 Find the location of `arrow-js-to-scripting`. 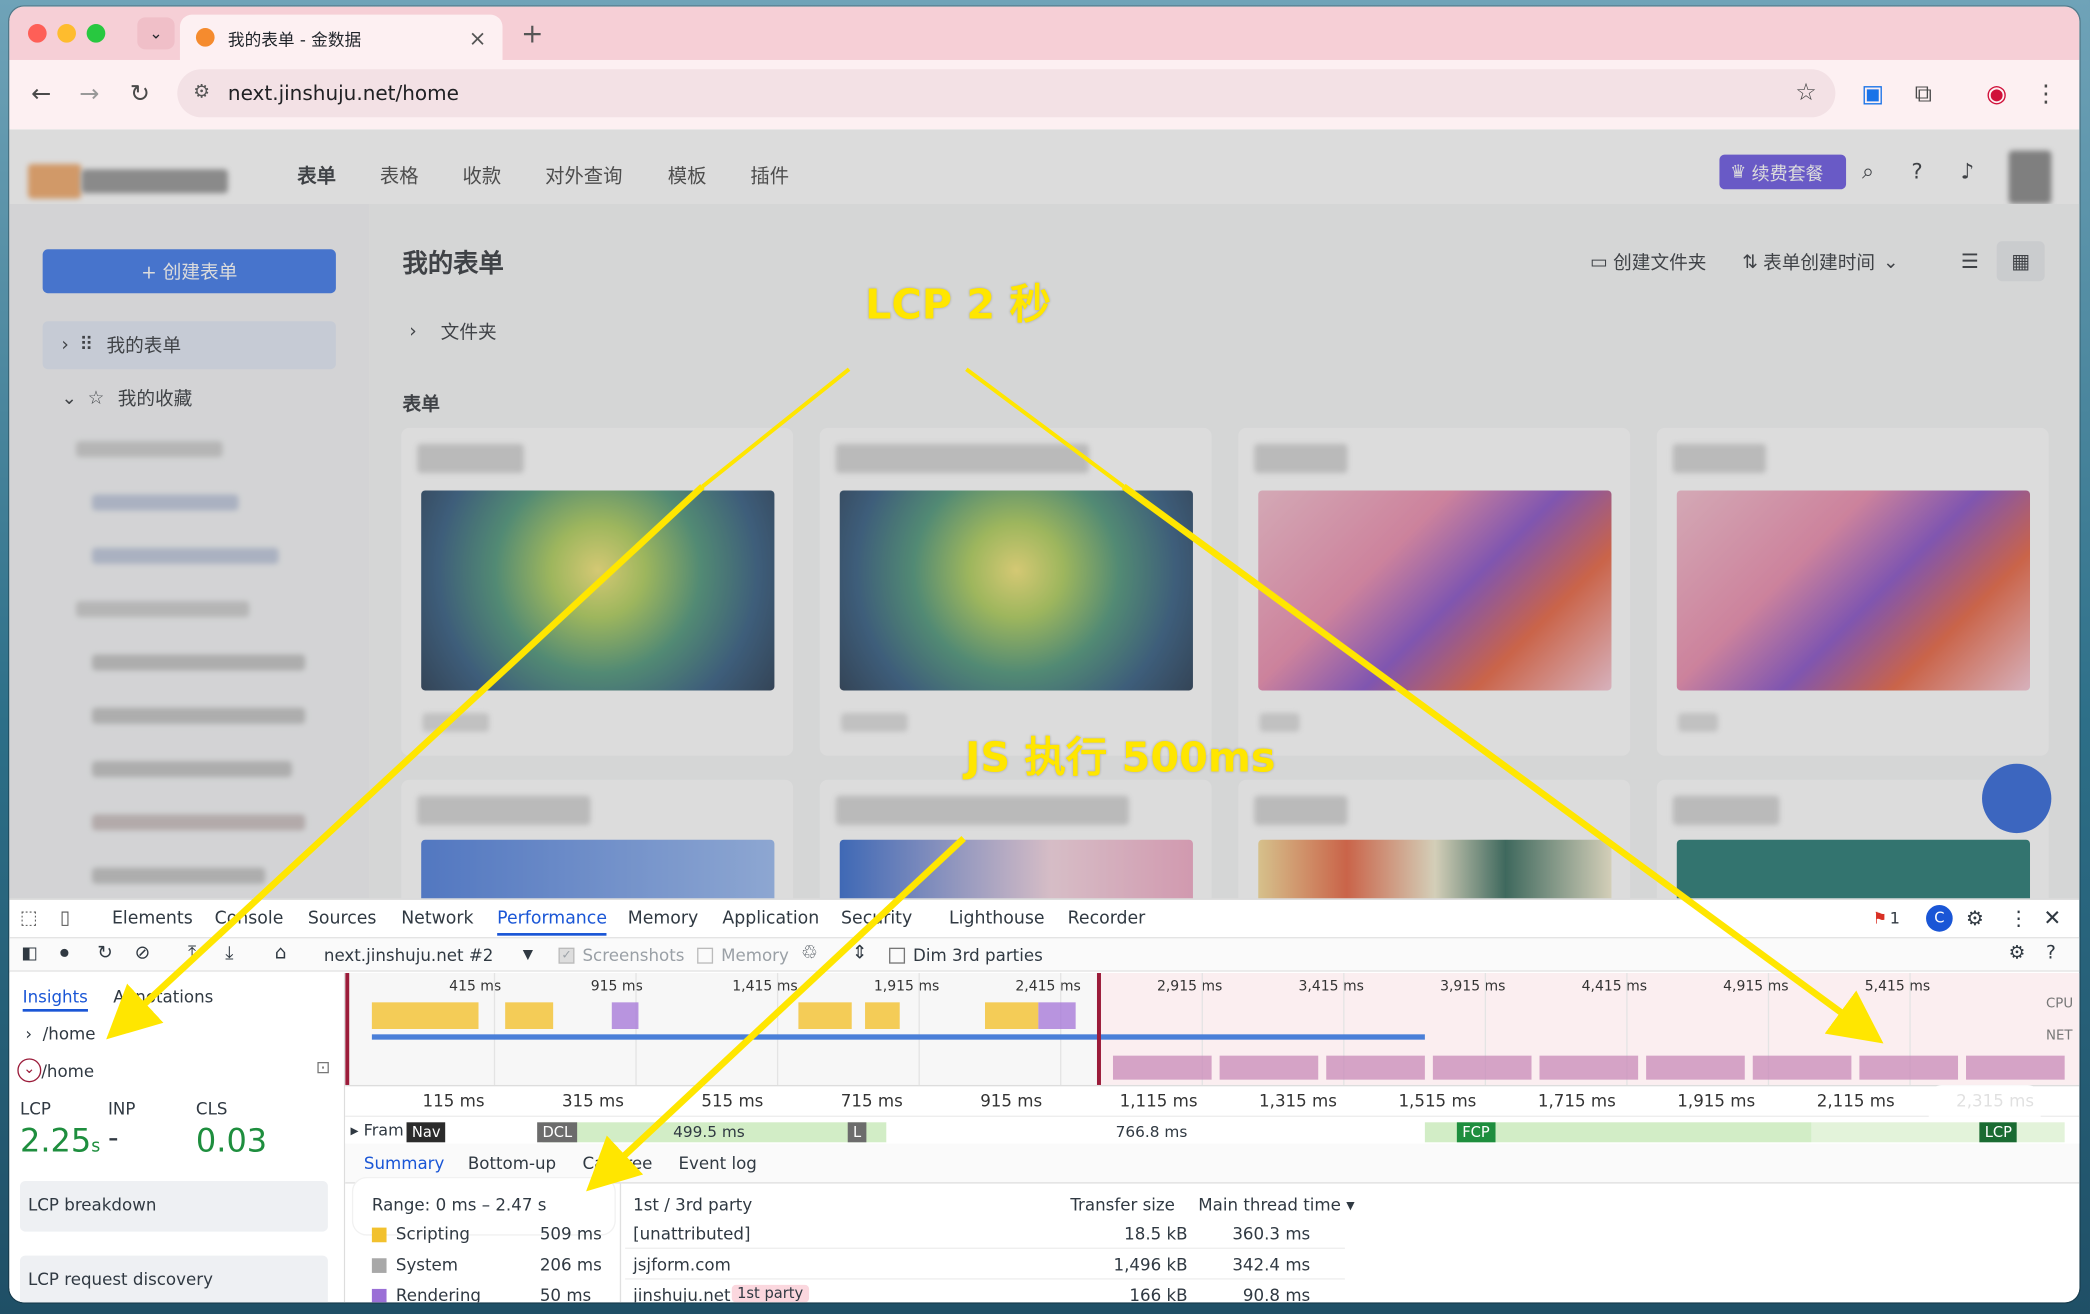

arrow-js-to-scripting is located at coordinates (776, 1013).